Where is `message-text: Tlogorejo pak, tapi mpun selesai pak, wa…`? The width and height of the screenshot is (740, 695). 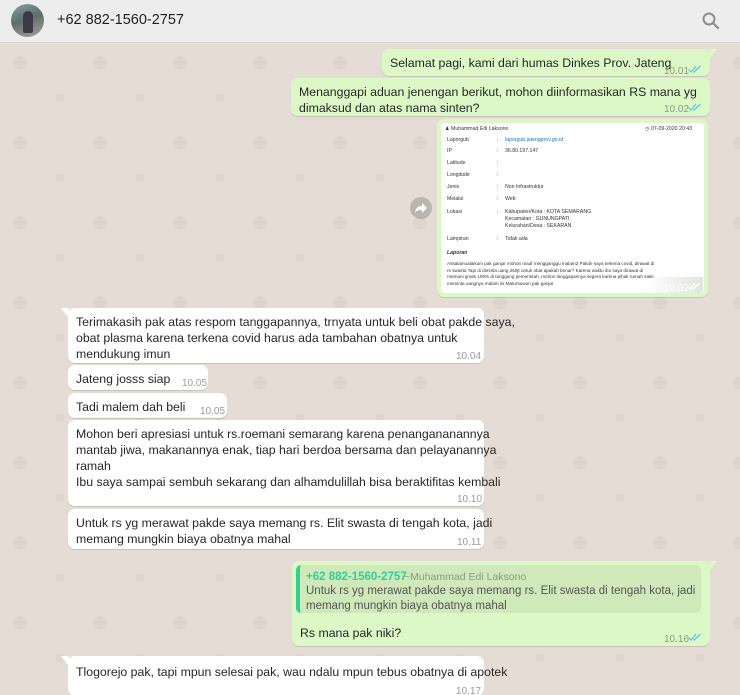
message-text: Tlogorejo pak, tapi mpun selesai pak, wa… is located at coordinates (292, 672).